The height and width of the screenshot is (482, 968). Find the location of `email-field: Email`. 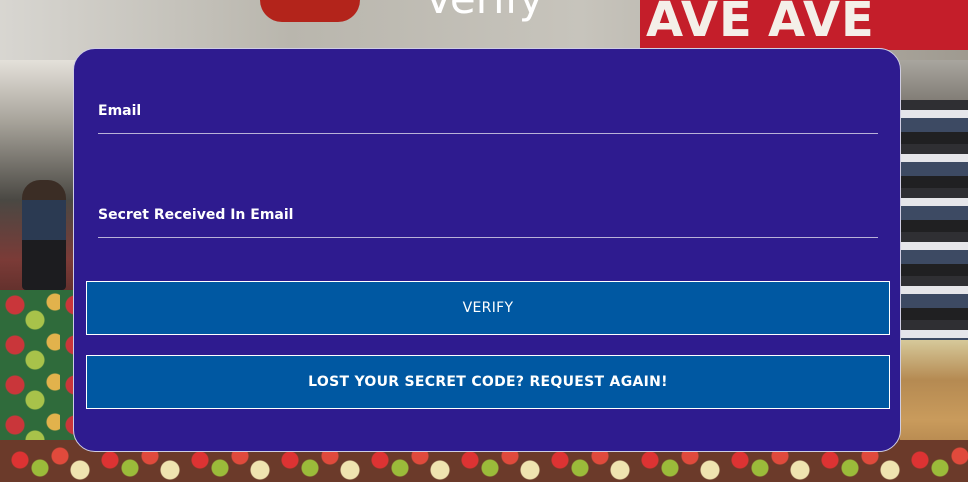

email-field: Email is located at coordinates (488, 117).